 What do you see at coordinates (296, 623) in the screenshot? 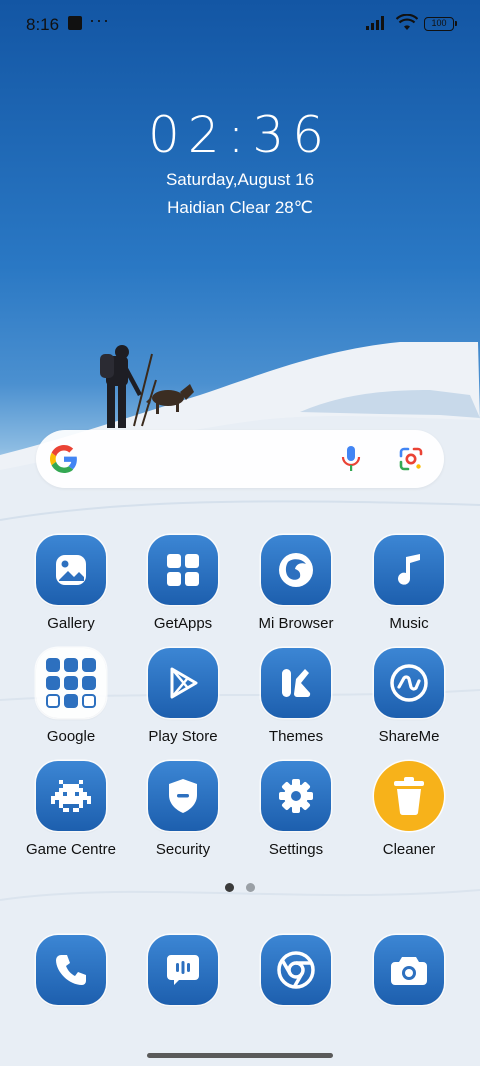
I see `app-label: Mi Browser` at bounding box center [296, 623].